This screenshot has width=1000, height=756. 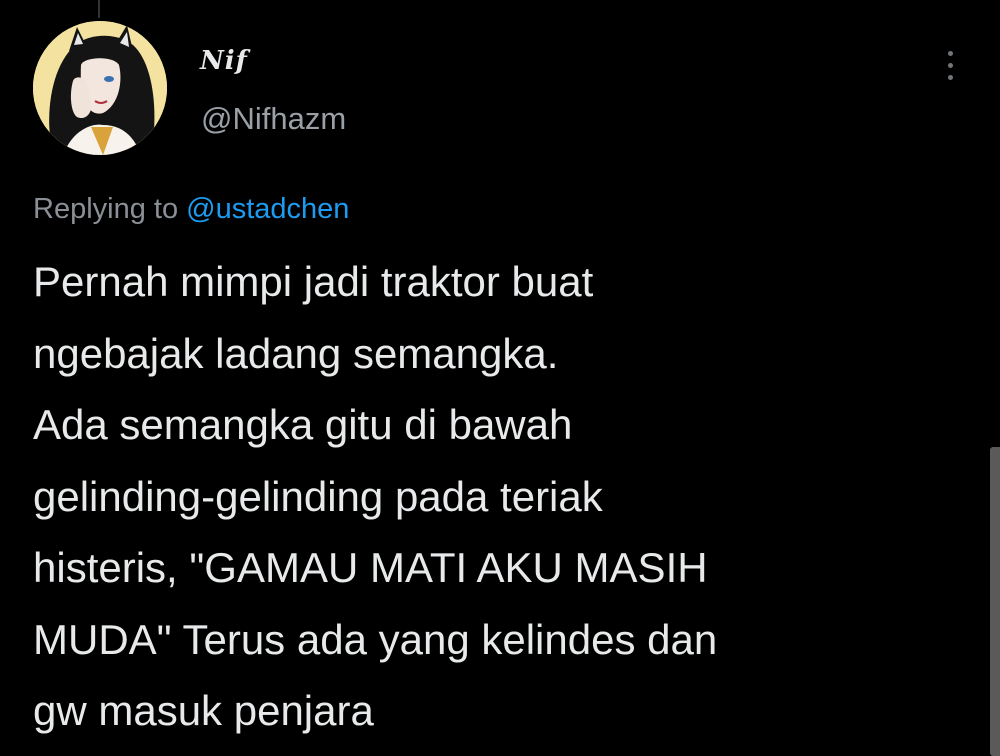 I want to click on reply-mention-link: @ustadchen, so click(x=267, y=209).